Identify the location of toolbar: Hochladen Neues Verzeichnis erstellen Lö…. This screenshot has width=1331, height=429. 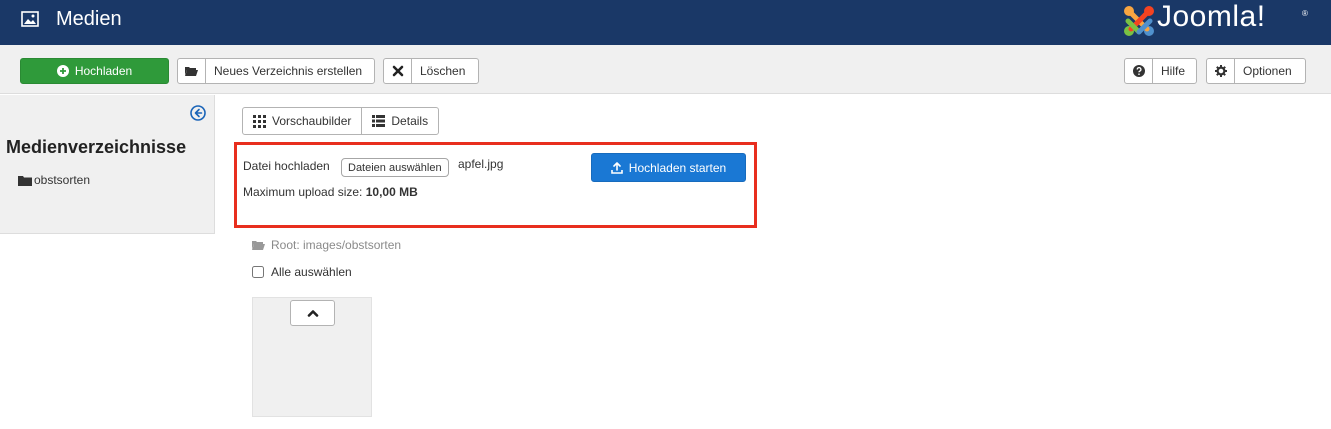
(665, 69).